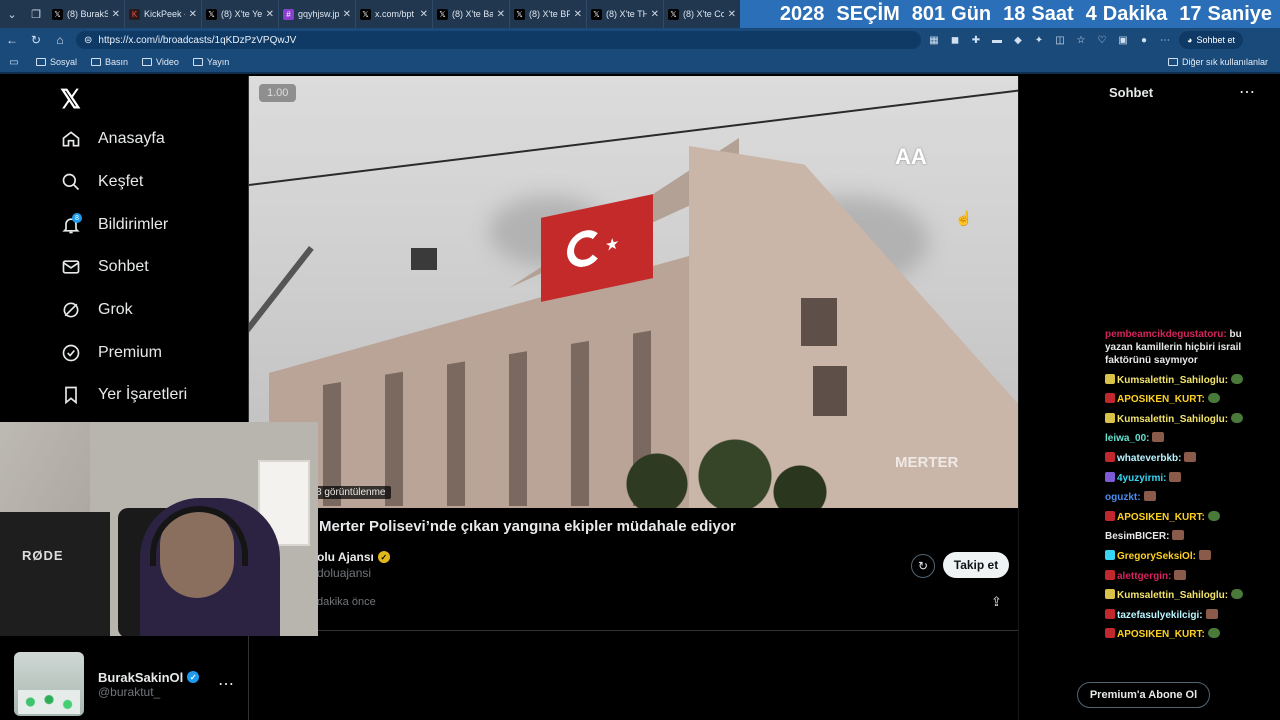 The image size is (1280, 720). I want to click on copilot-button: ◕ Sohbet et, so click(1211, 40).